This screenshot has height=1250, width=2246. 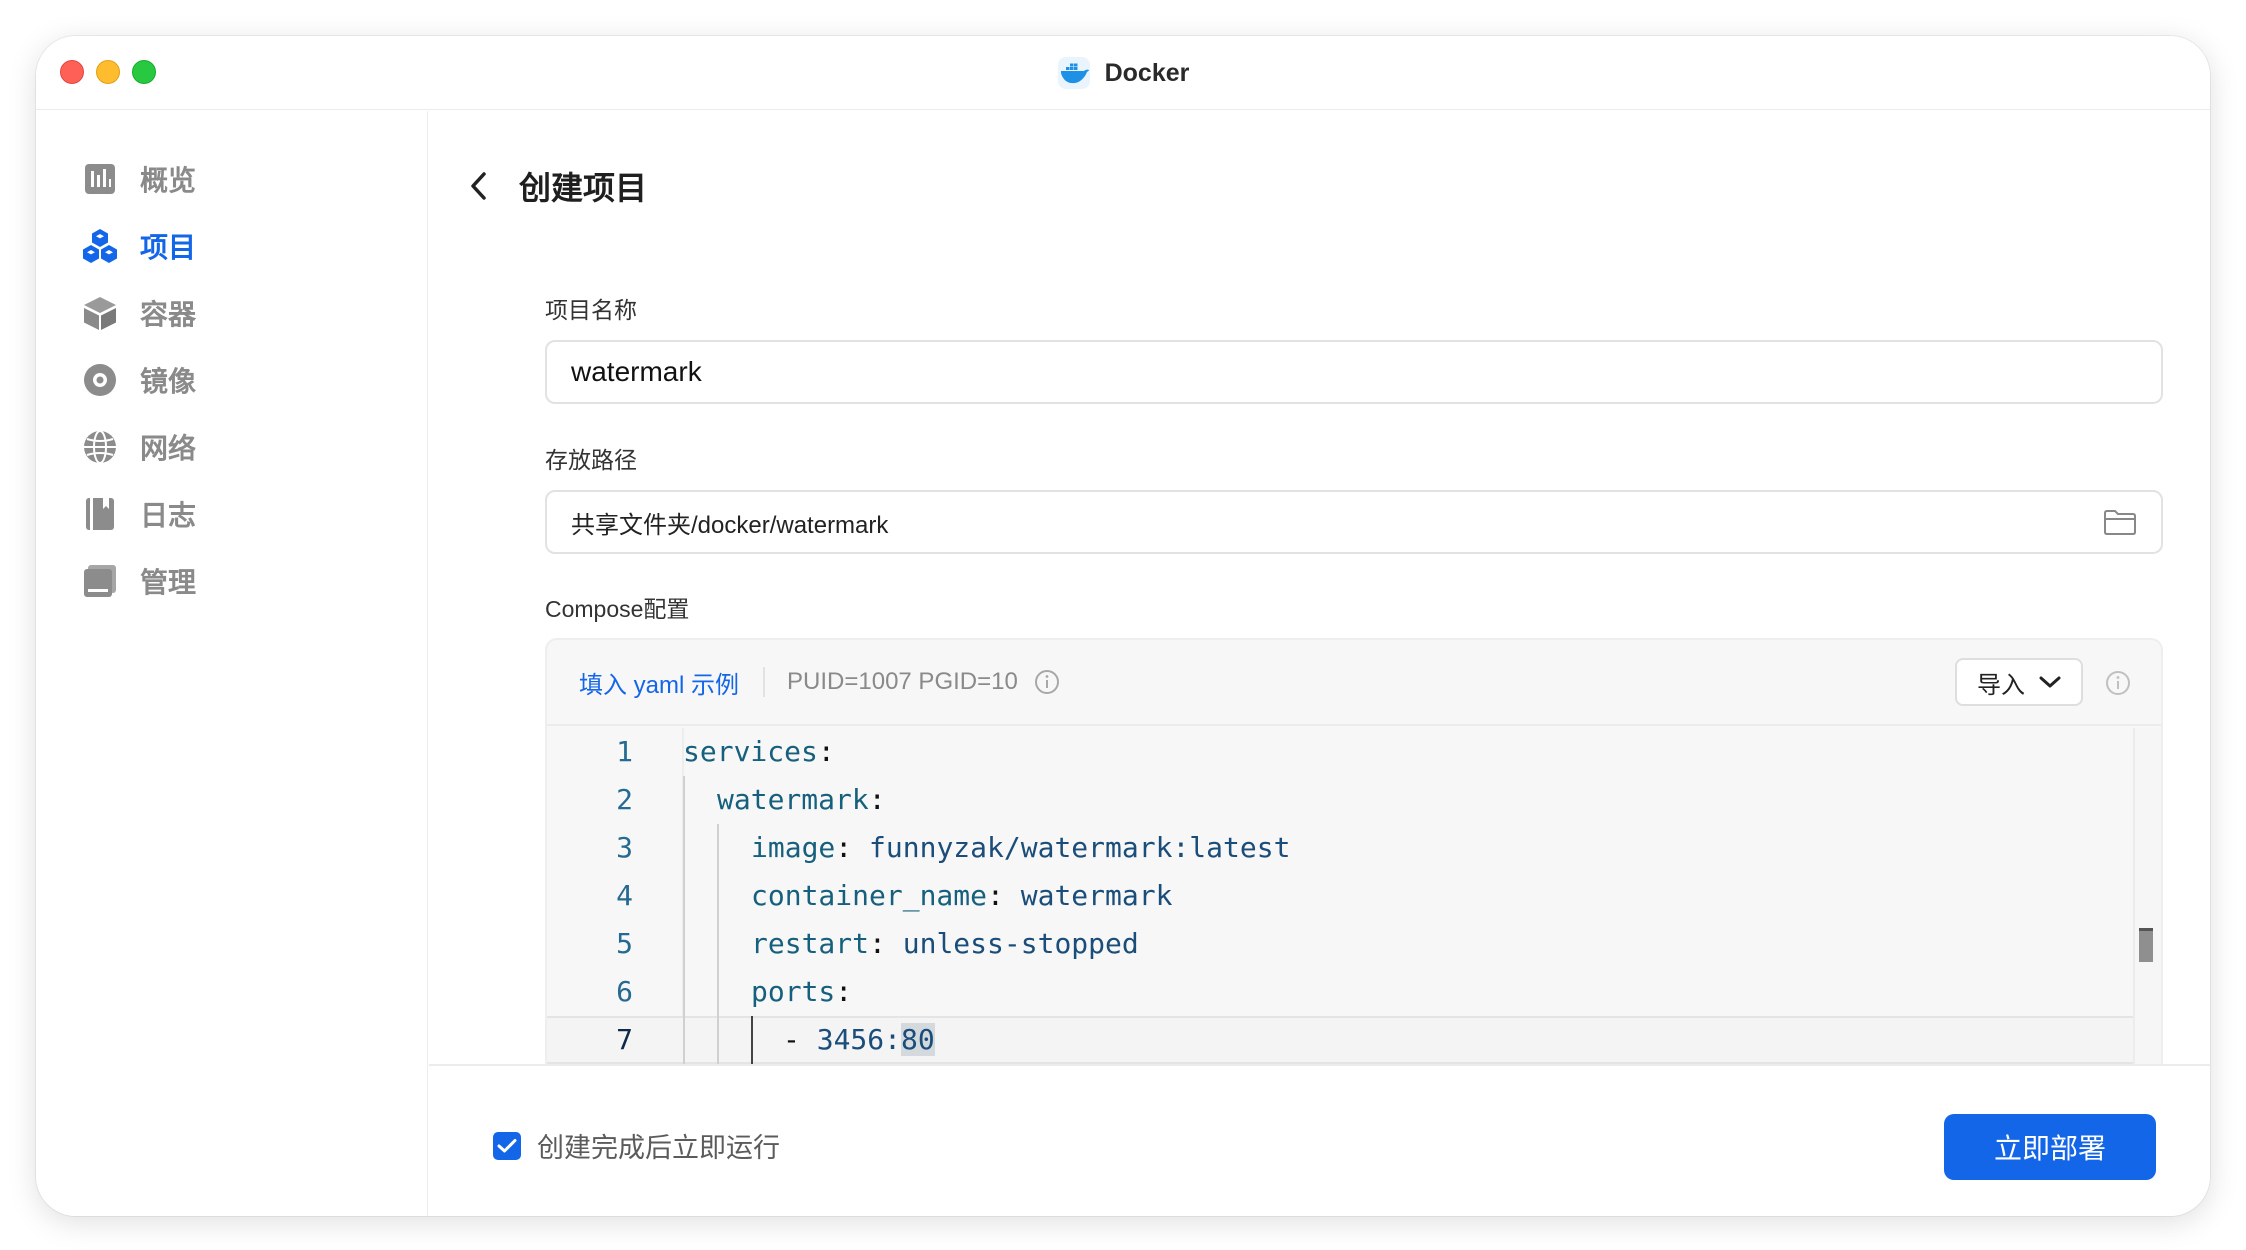 I want to click on code-line: 6 ports:, so click(x=1340, y=992).